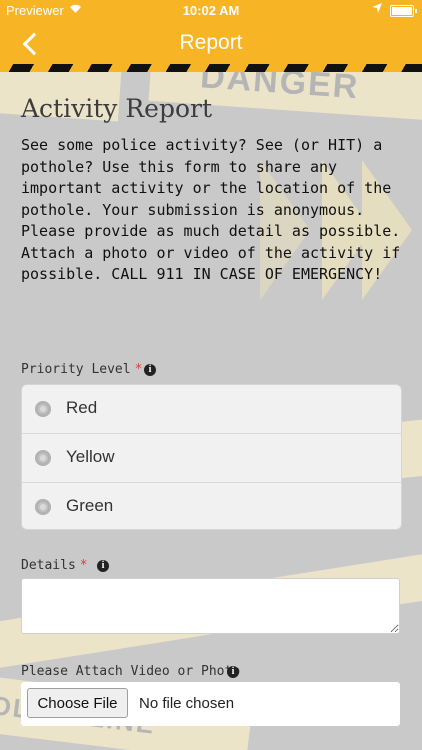 The width and height of the screenshot is (422, 750). What do you see at coordinates (403, 11) in the screenshot?
I see `battery-icon` at bounding box center [403, 11].